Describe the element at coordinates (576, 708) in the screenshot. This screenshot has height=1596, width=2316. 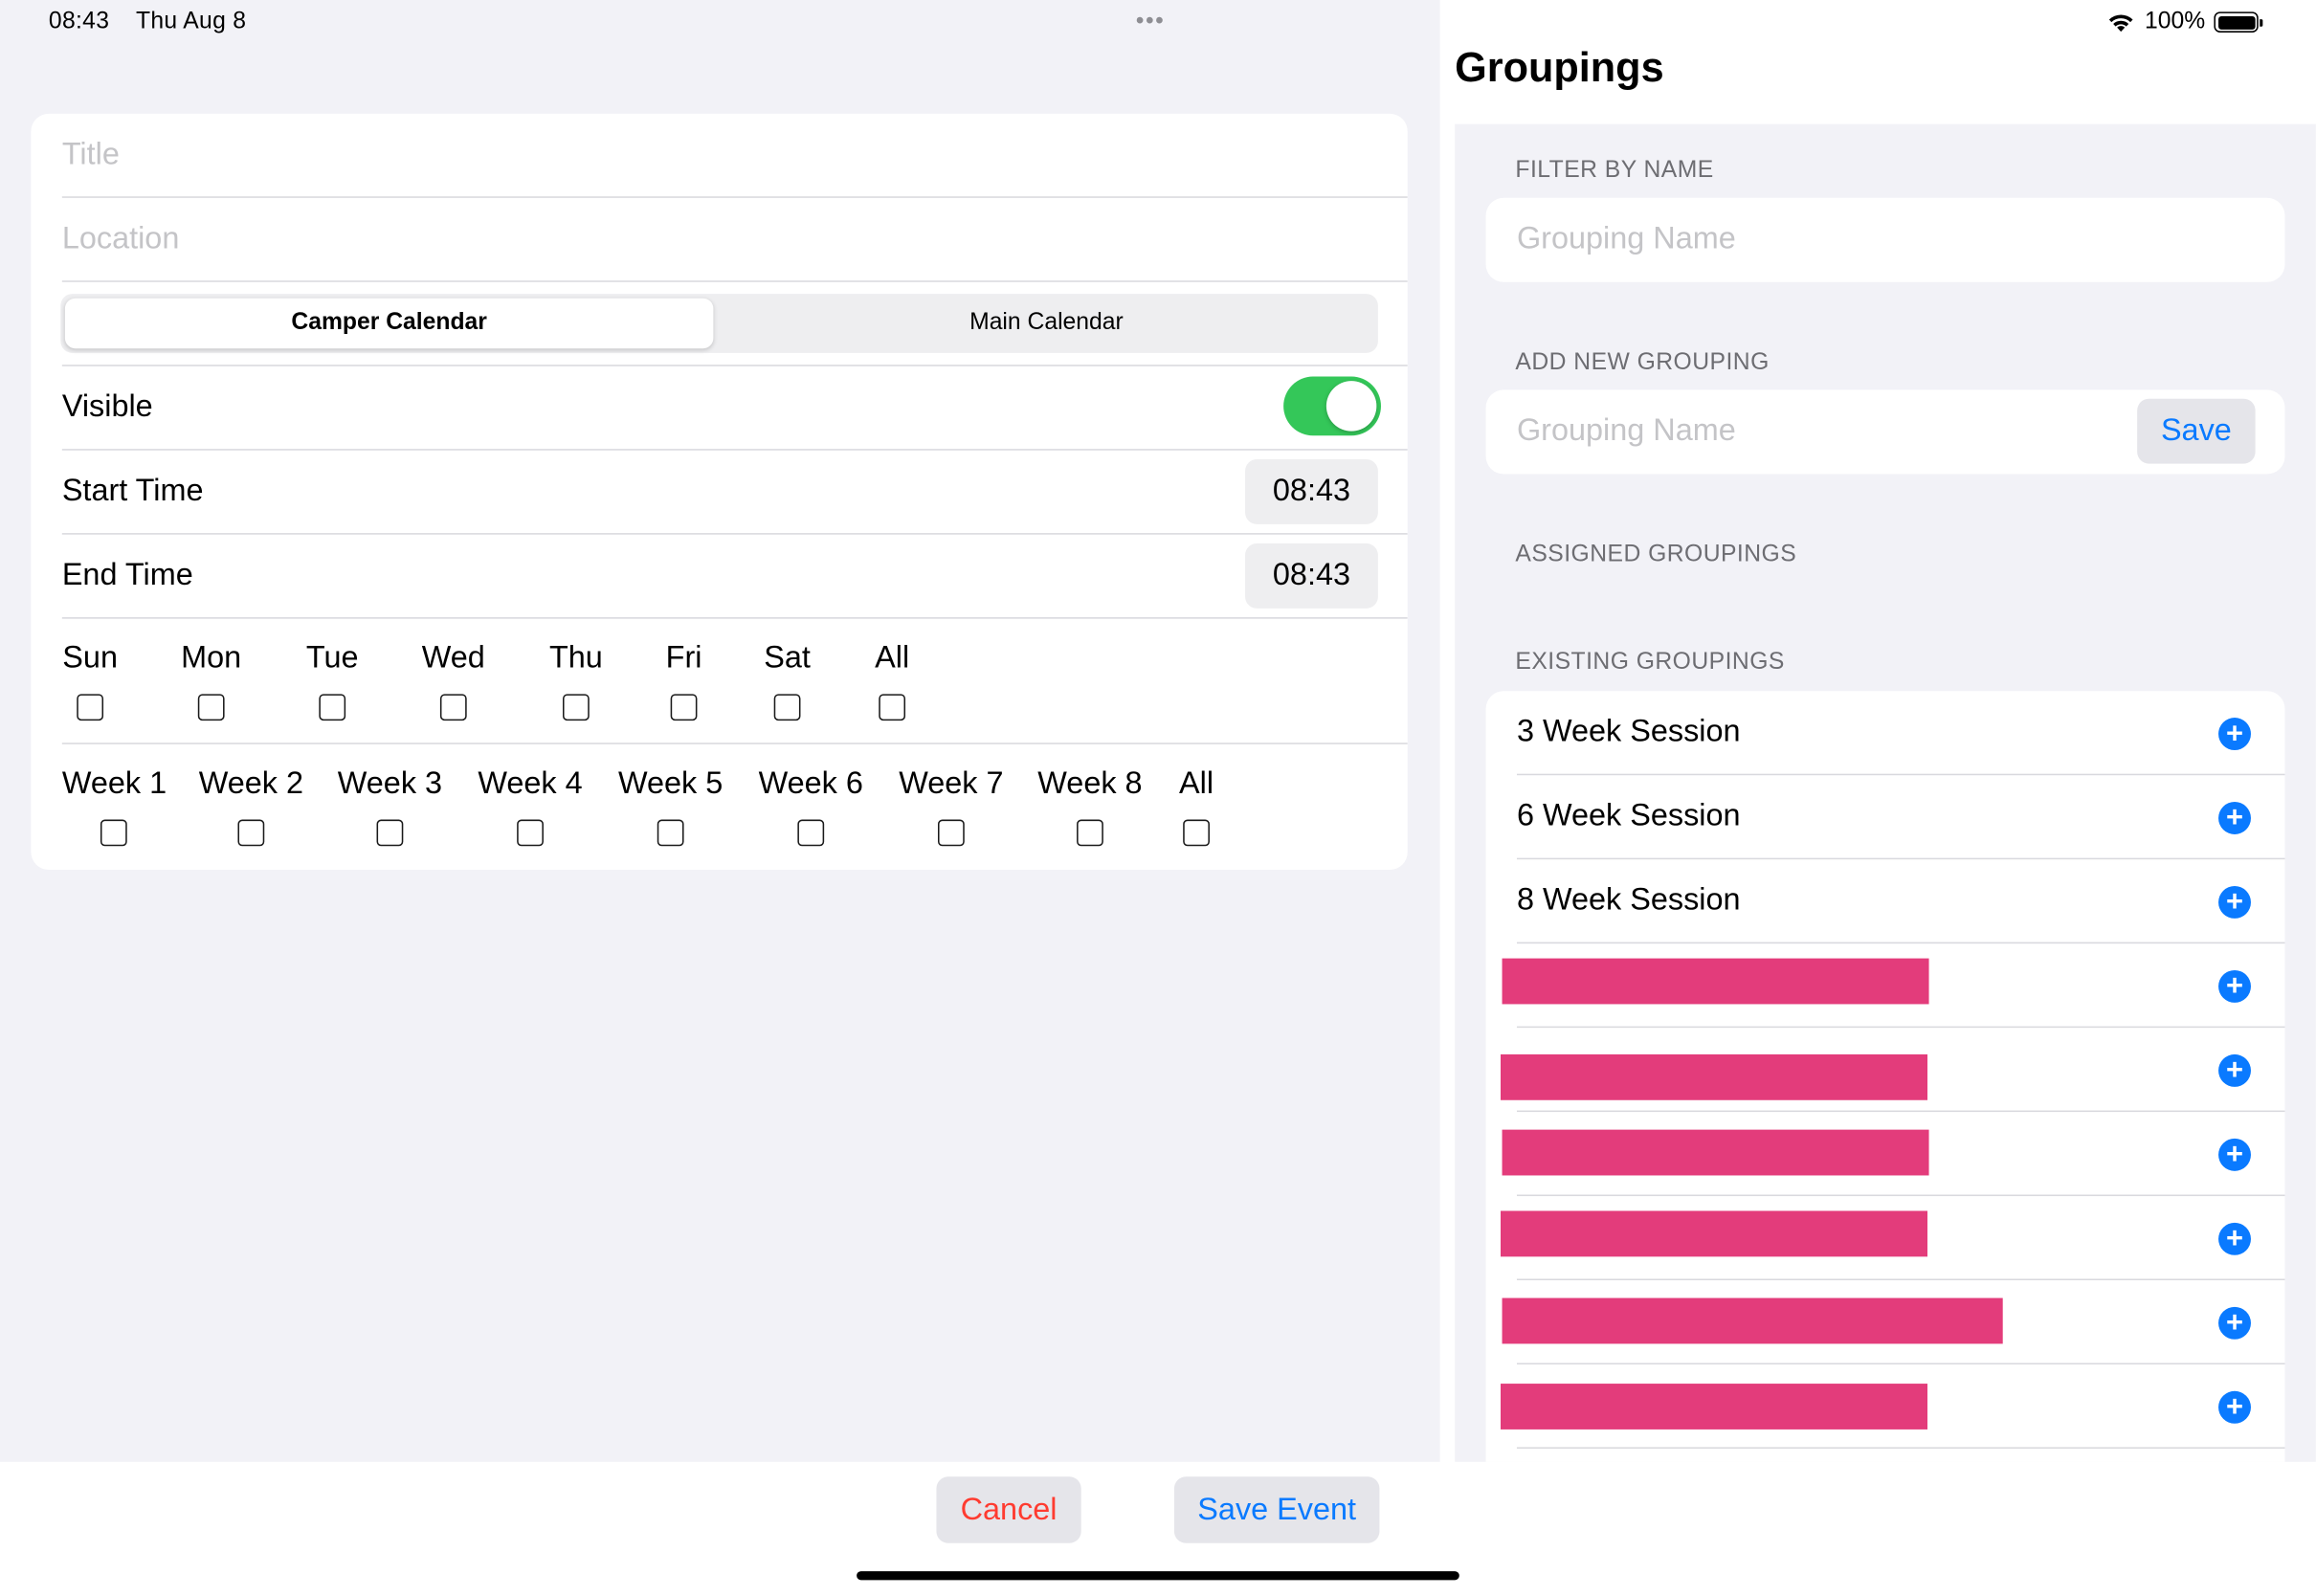
I see `thu-checkbox` at that location.